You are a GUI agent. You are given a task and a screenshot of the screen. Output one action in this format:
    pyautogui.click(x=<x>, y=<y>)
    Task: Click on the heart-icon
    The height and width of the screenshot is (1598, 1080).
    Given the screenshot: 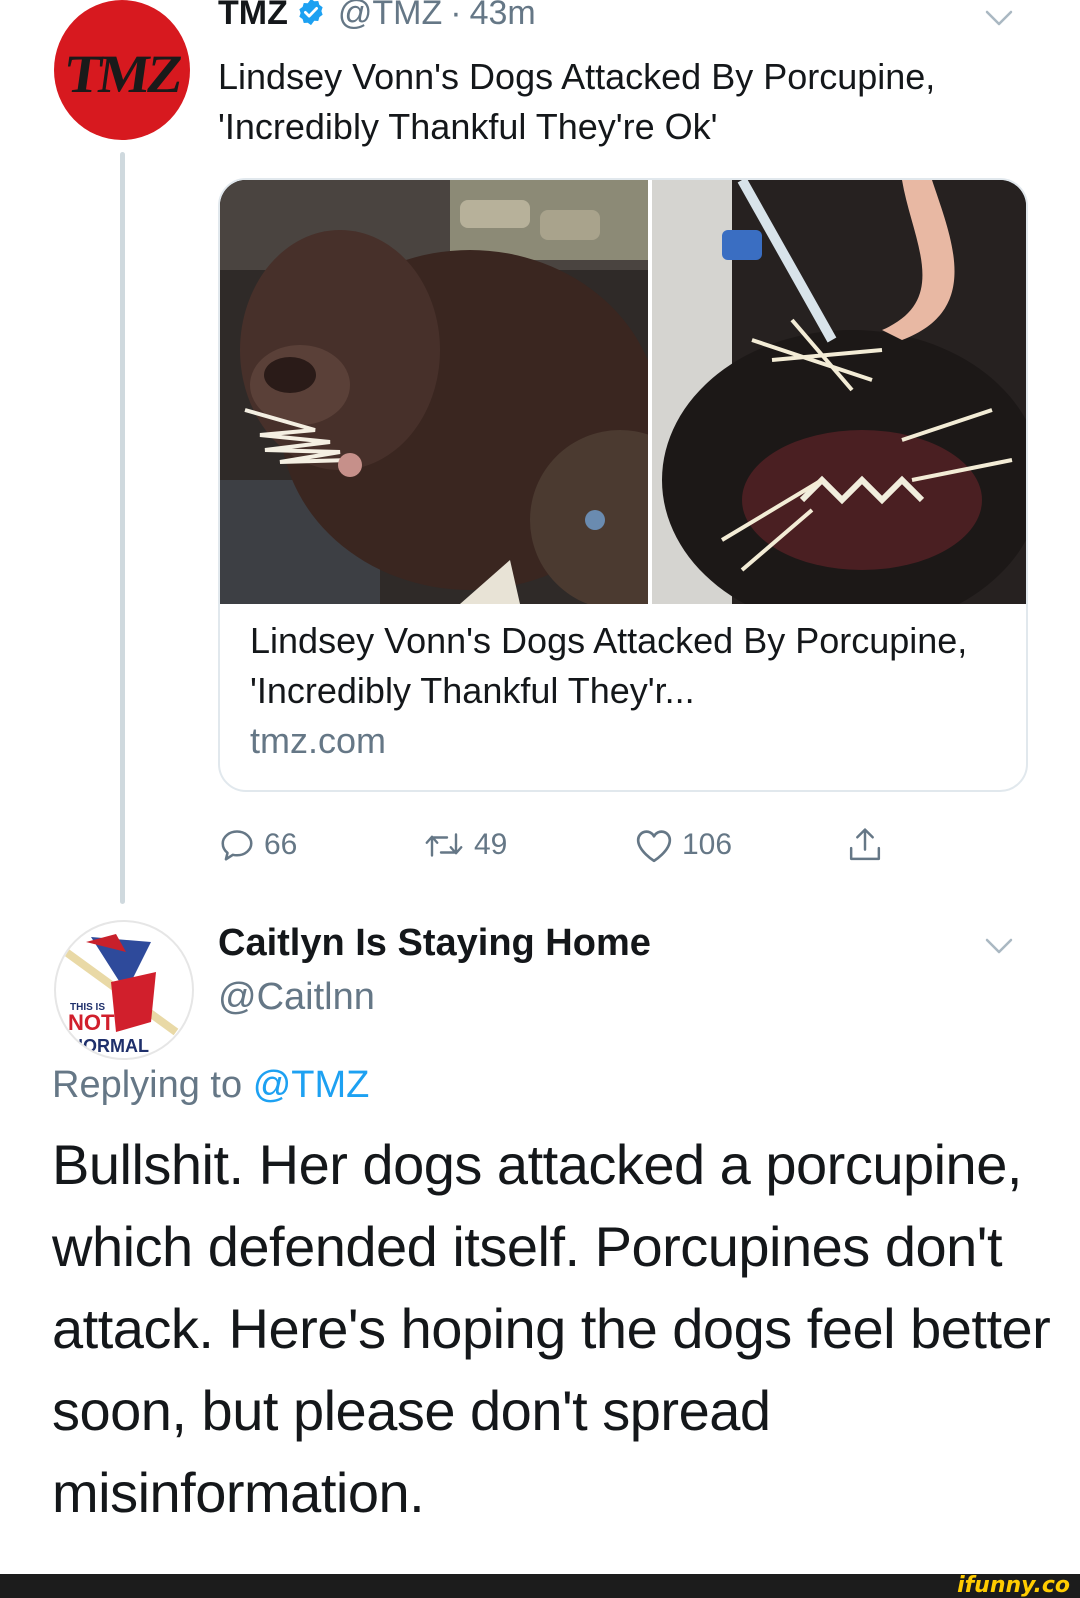 What is the action you would take?
    pyautogui.click(x=654, y=846)
    